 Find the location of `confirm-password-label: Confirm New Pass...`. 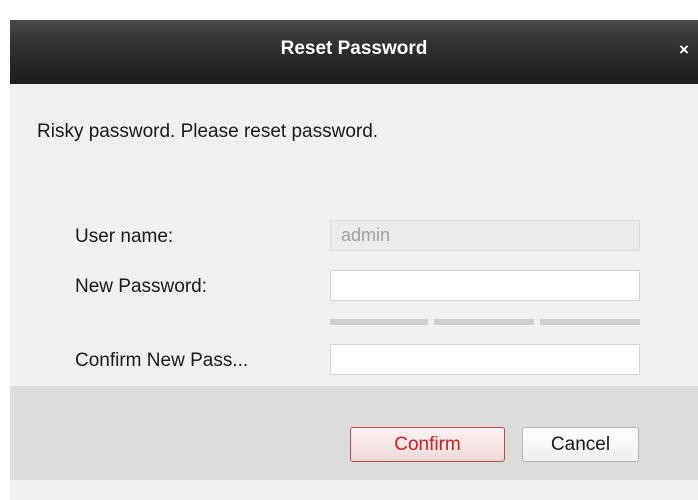

confirm-password-label: Confirm New Pass... is located at coordinates (162, 360).